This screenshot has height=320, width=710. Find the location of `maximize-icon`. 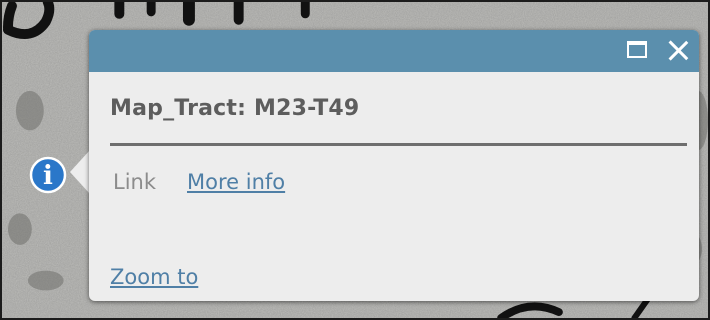

maximize-icon is located at coordinates (637, 49).